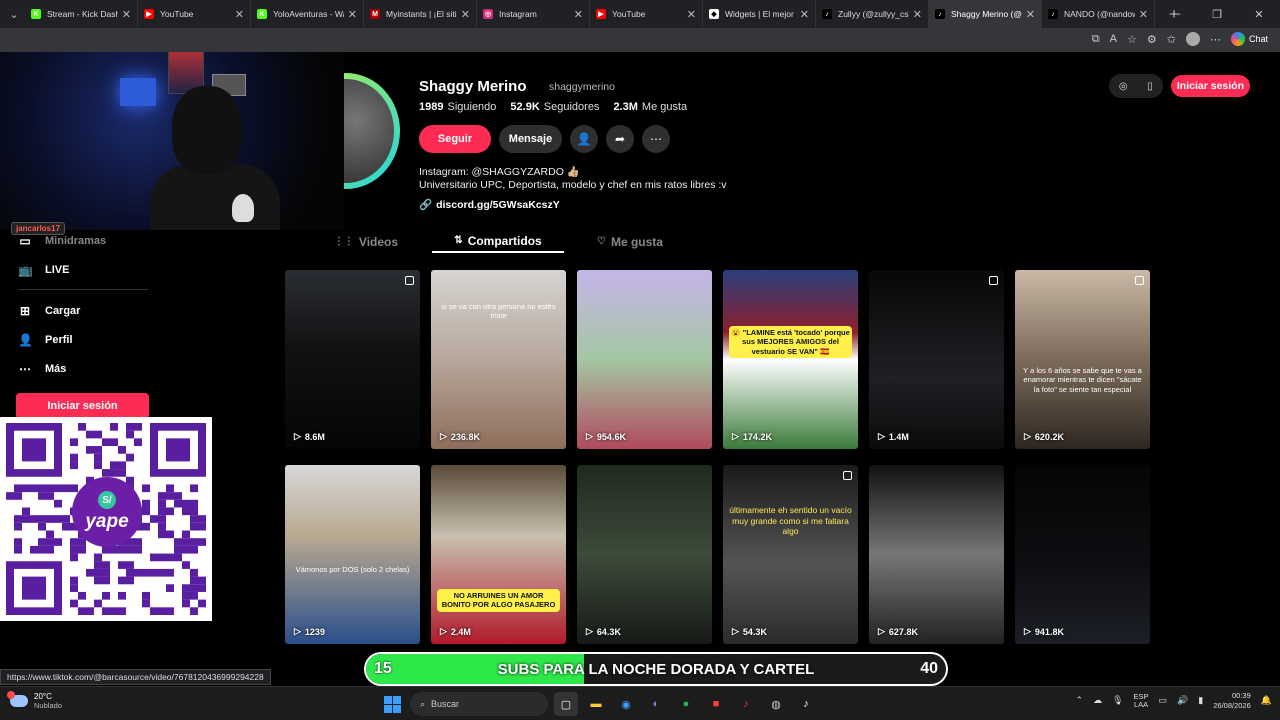  Describe the element at coordinates (1132, 39) in the screenshot. I see `favorite-star-icon: ☆` at that location.